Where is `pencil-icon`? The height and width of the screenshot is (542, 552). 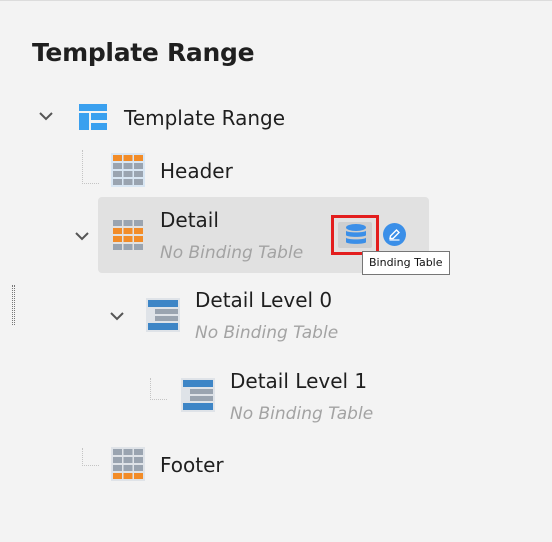
pencil-icon is located at coordinates (394, 235).